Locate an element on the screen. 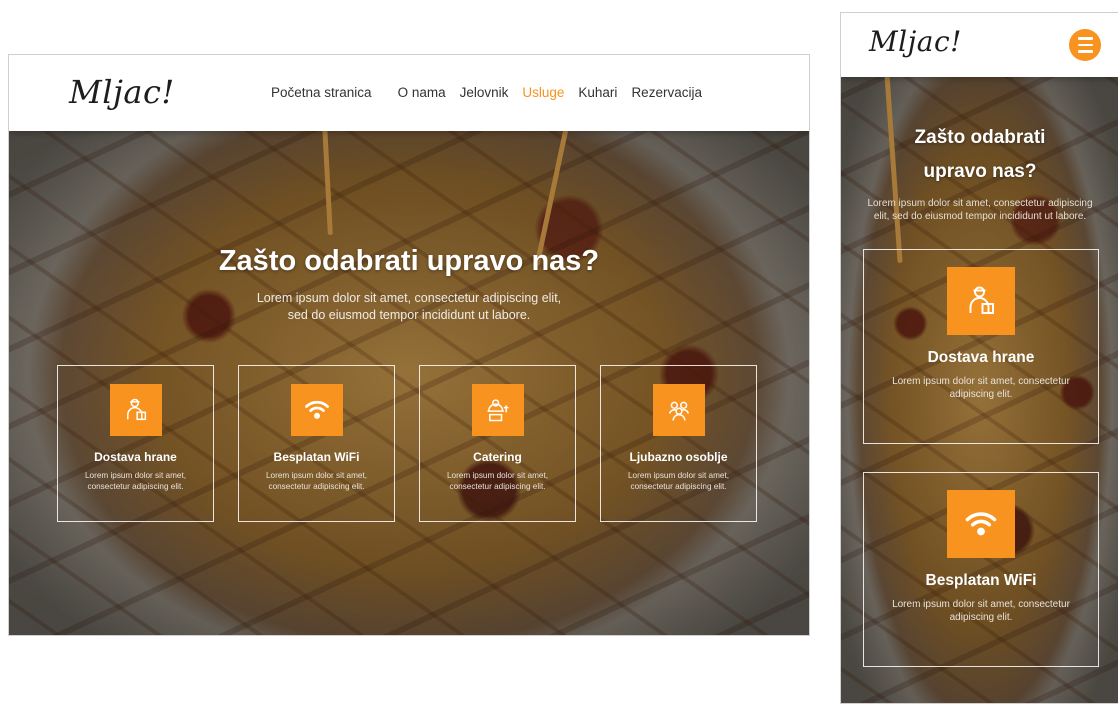  nav-item-pocetna: Početna stranica is located at coordinates (321, 92).